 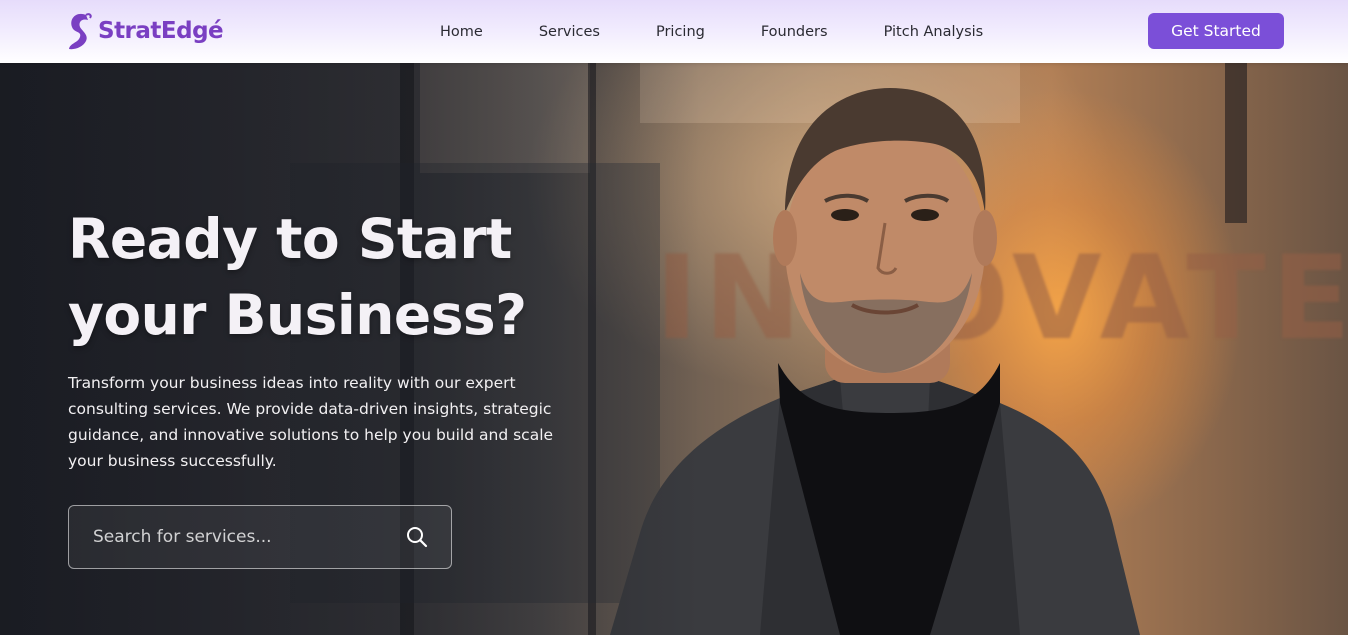 What do you see at coordinates (328, 277) in the screenshot?
I see `hero-title: Ready to Start your Business?` at bounding box center [328, 277].